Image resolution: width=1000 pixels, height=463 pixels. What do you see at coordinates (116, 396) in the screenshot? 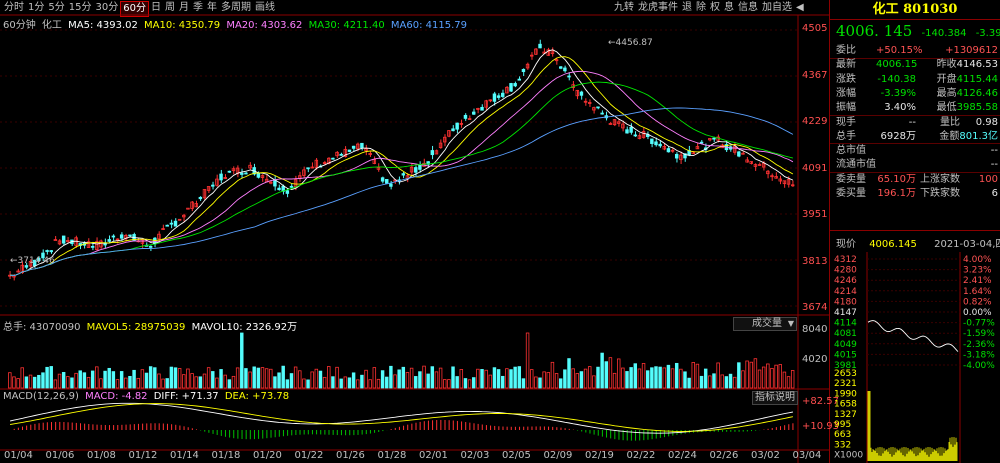
I see `macd-value: MACD: -4.82` at bounding box center [116, 396].